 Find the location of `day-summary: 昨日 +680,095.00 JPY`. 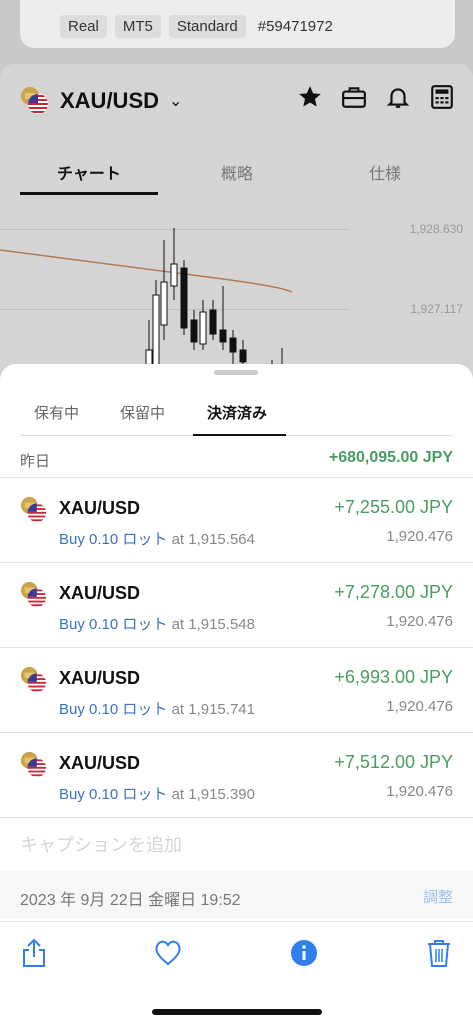

day-summary: 昨日 +680,095.00 JPY is located at coordinates (236, 460).